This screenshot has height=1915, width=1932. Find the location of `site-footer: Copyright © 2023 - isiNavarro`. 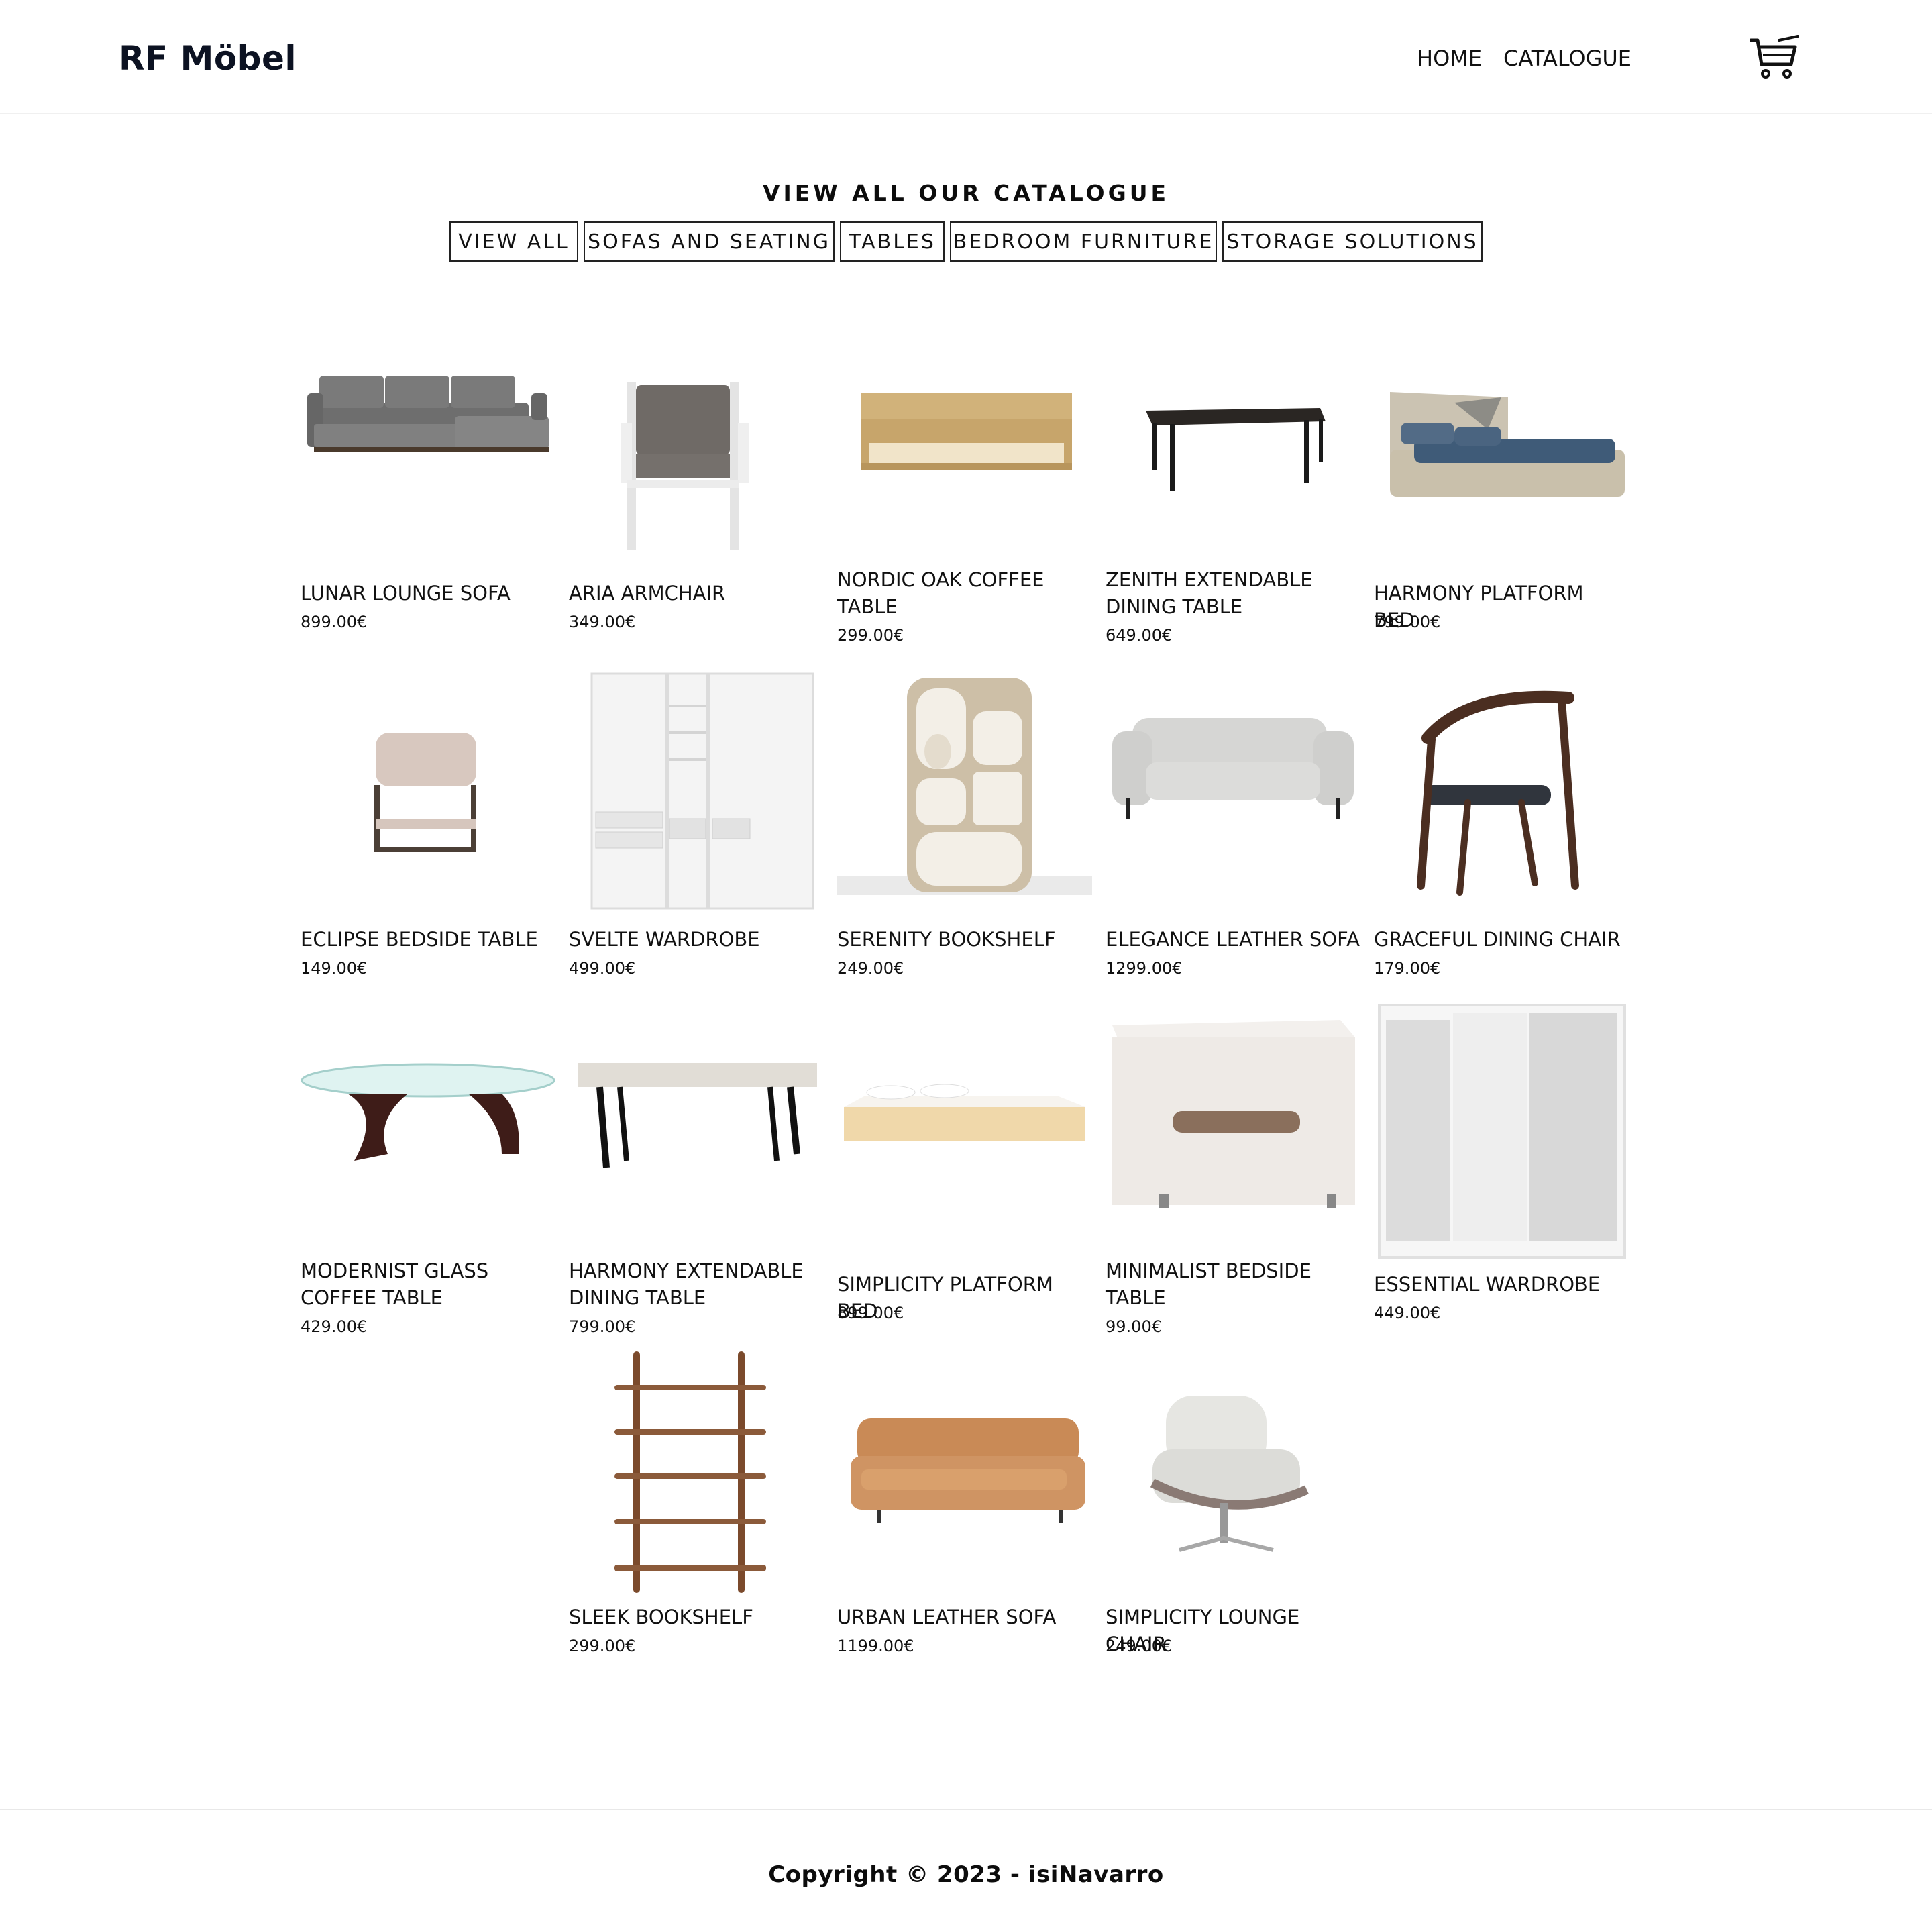

site-footer: Copyright © 2023 - isiNavarro is located at coordinates (966, 1862).